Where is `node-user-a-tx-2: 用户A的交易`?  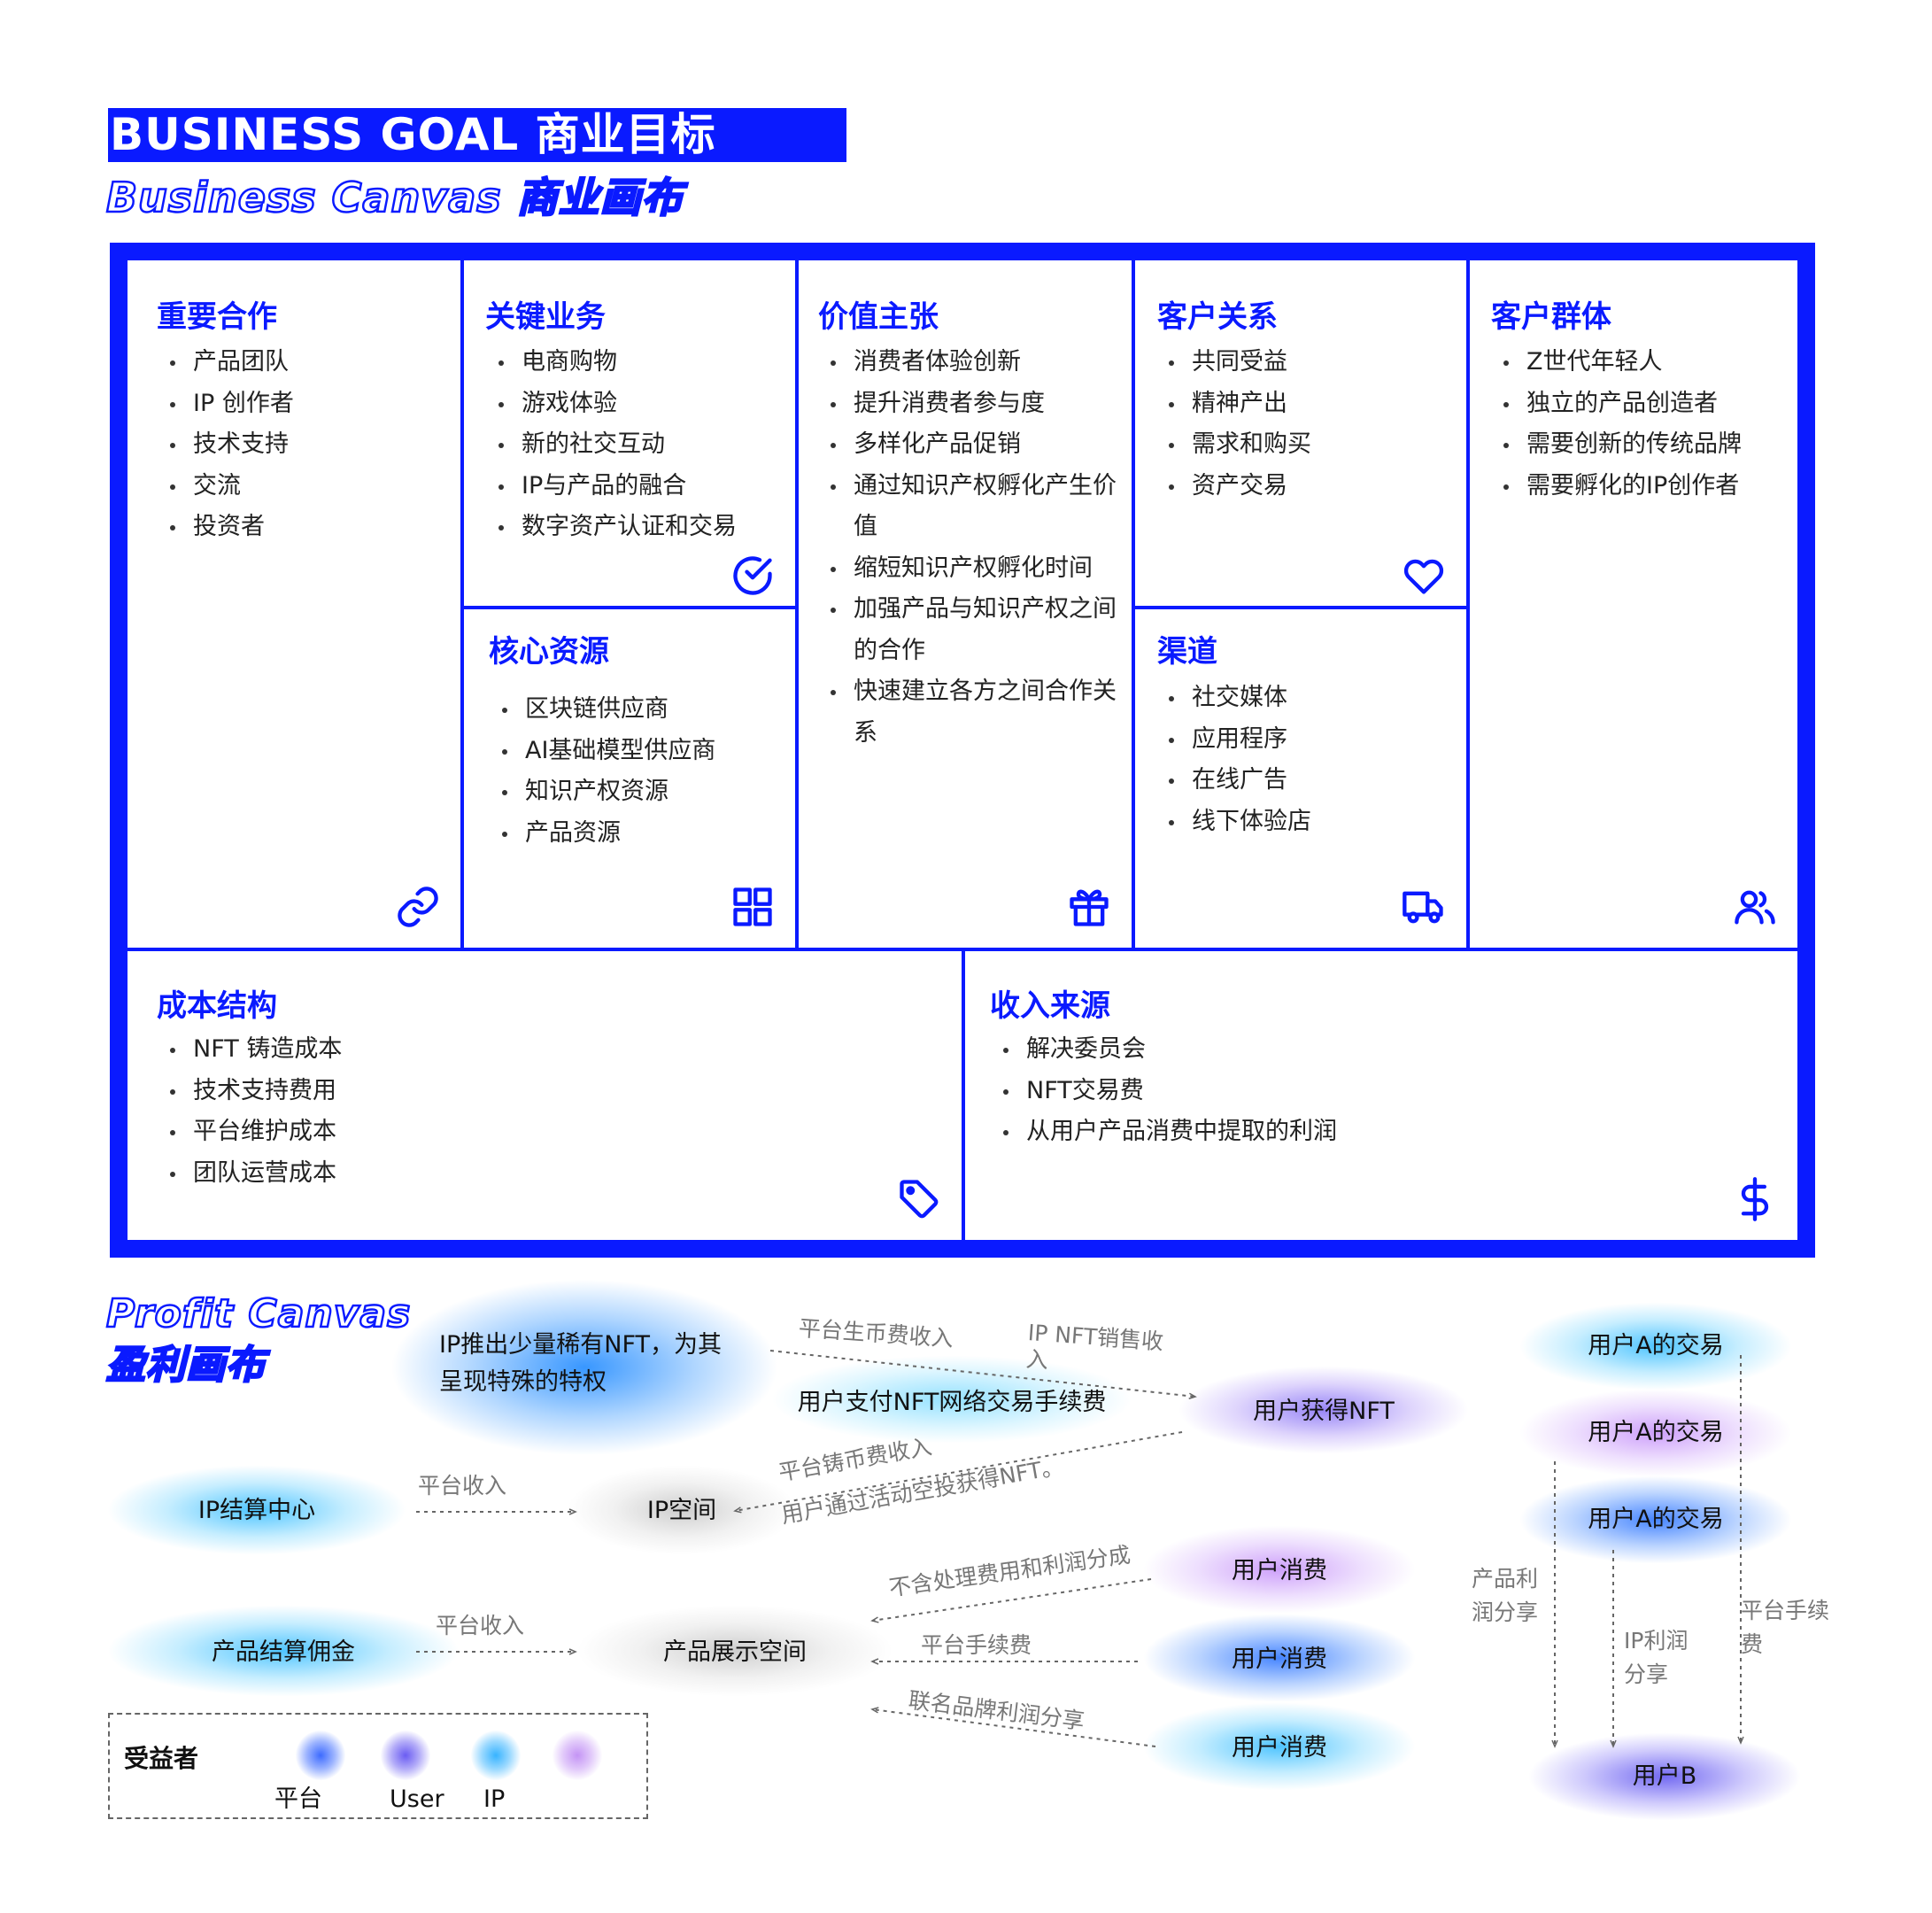
node-user-a-tx-2: 用户A的交易 is located at coordinates (1656, 1432).